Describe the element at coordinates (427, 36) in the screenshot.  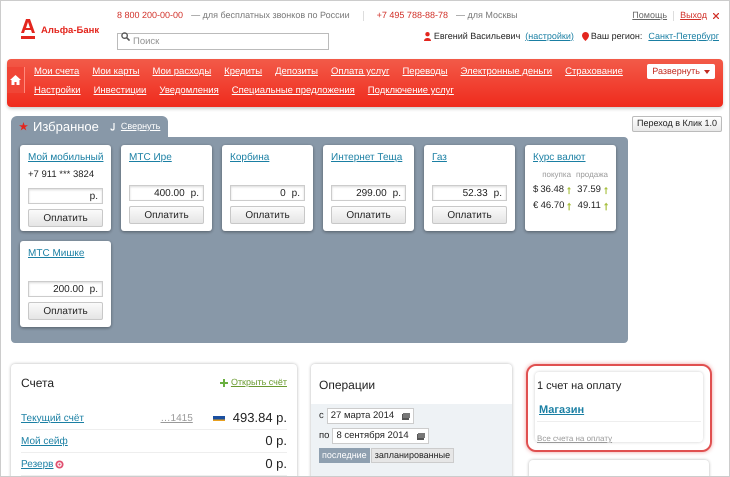
I see `user-icon` at that location.